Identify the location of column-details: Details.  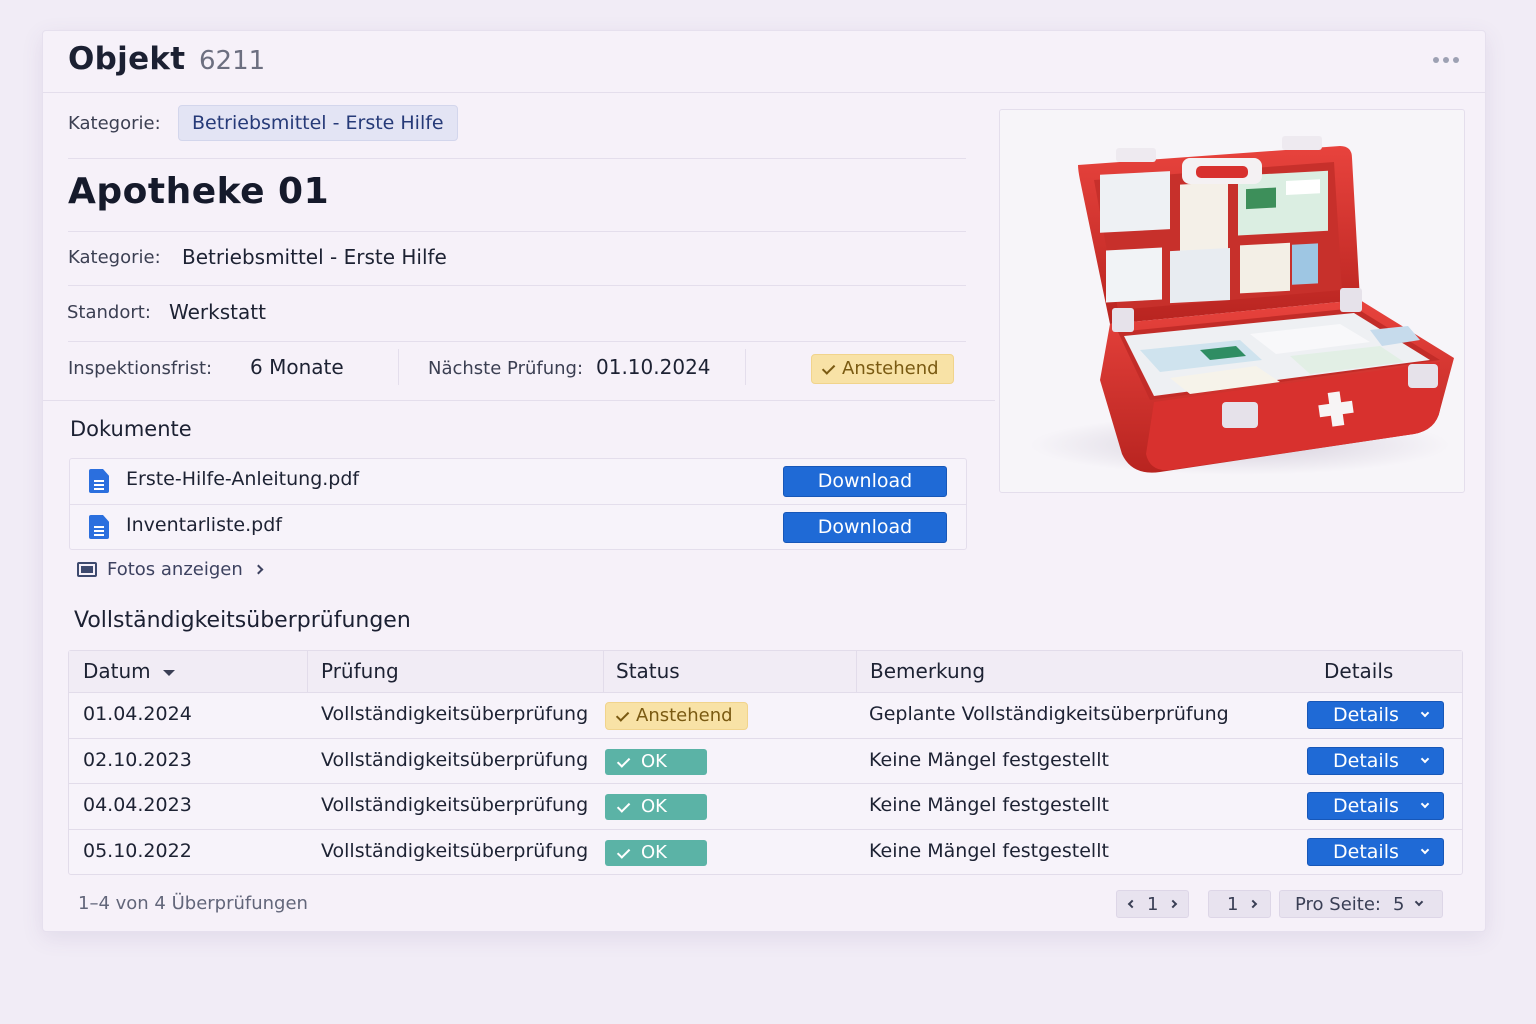
(1359, 671).